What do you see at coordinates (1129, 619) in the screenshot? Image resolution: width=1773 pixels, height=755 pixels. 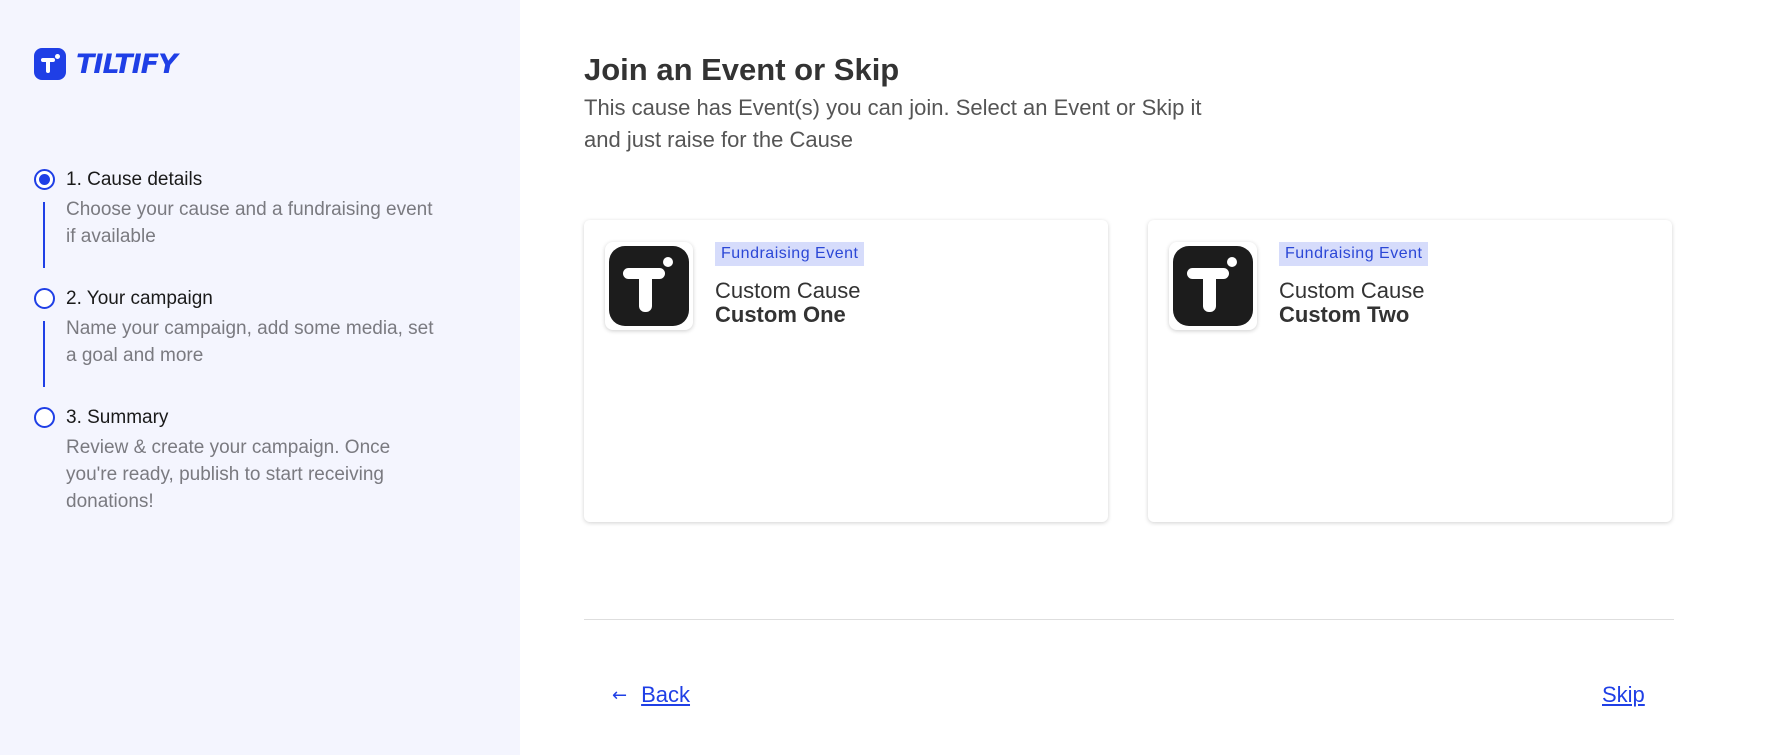 I see `footer-divider` at bounding box center [1129, 619].